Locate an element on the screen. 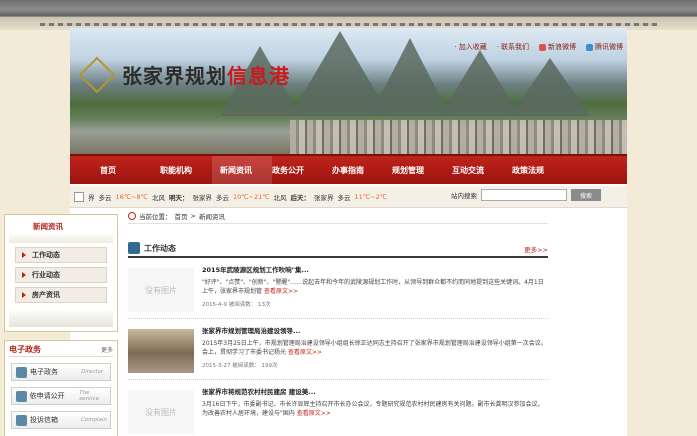 Image resolution: width=697 pixels, height=436 pixels. gov-item-complaint-mailbox: 投诉信箱 Complain is located at coordinates (61, 420).